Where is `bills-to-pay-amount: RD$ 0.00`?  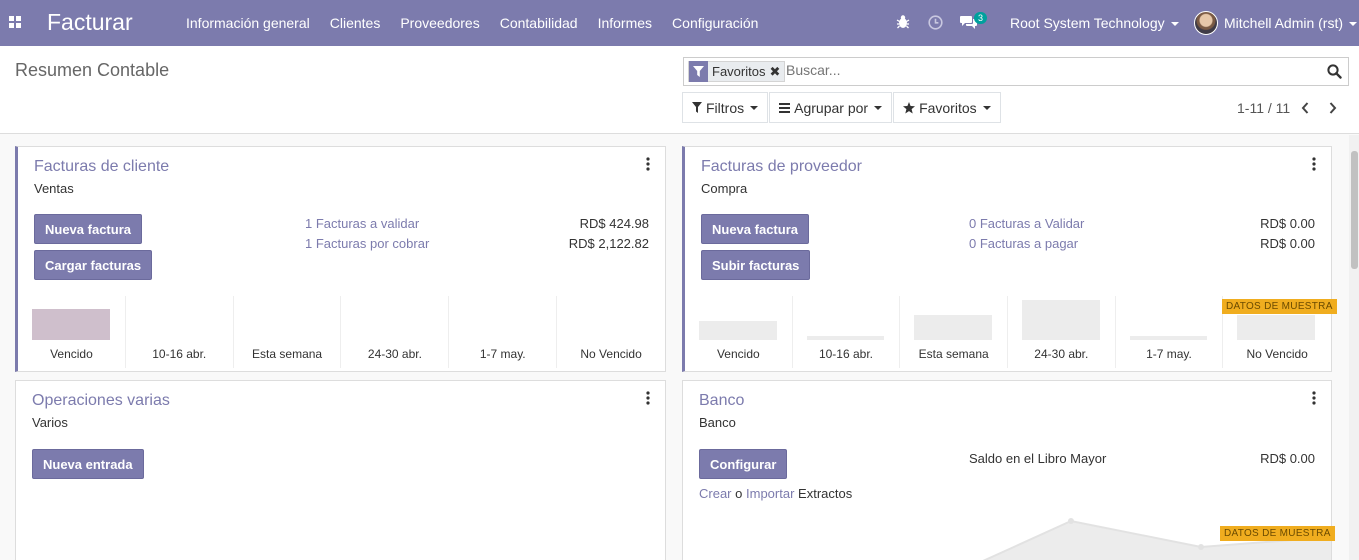
bills-to-pay-amount: RD$ 0.00 is located at coordinates (1287, 243).